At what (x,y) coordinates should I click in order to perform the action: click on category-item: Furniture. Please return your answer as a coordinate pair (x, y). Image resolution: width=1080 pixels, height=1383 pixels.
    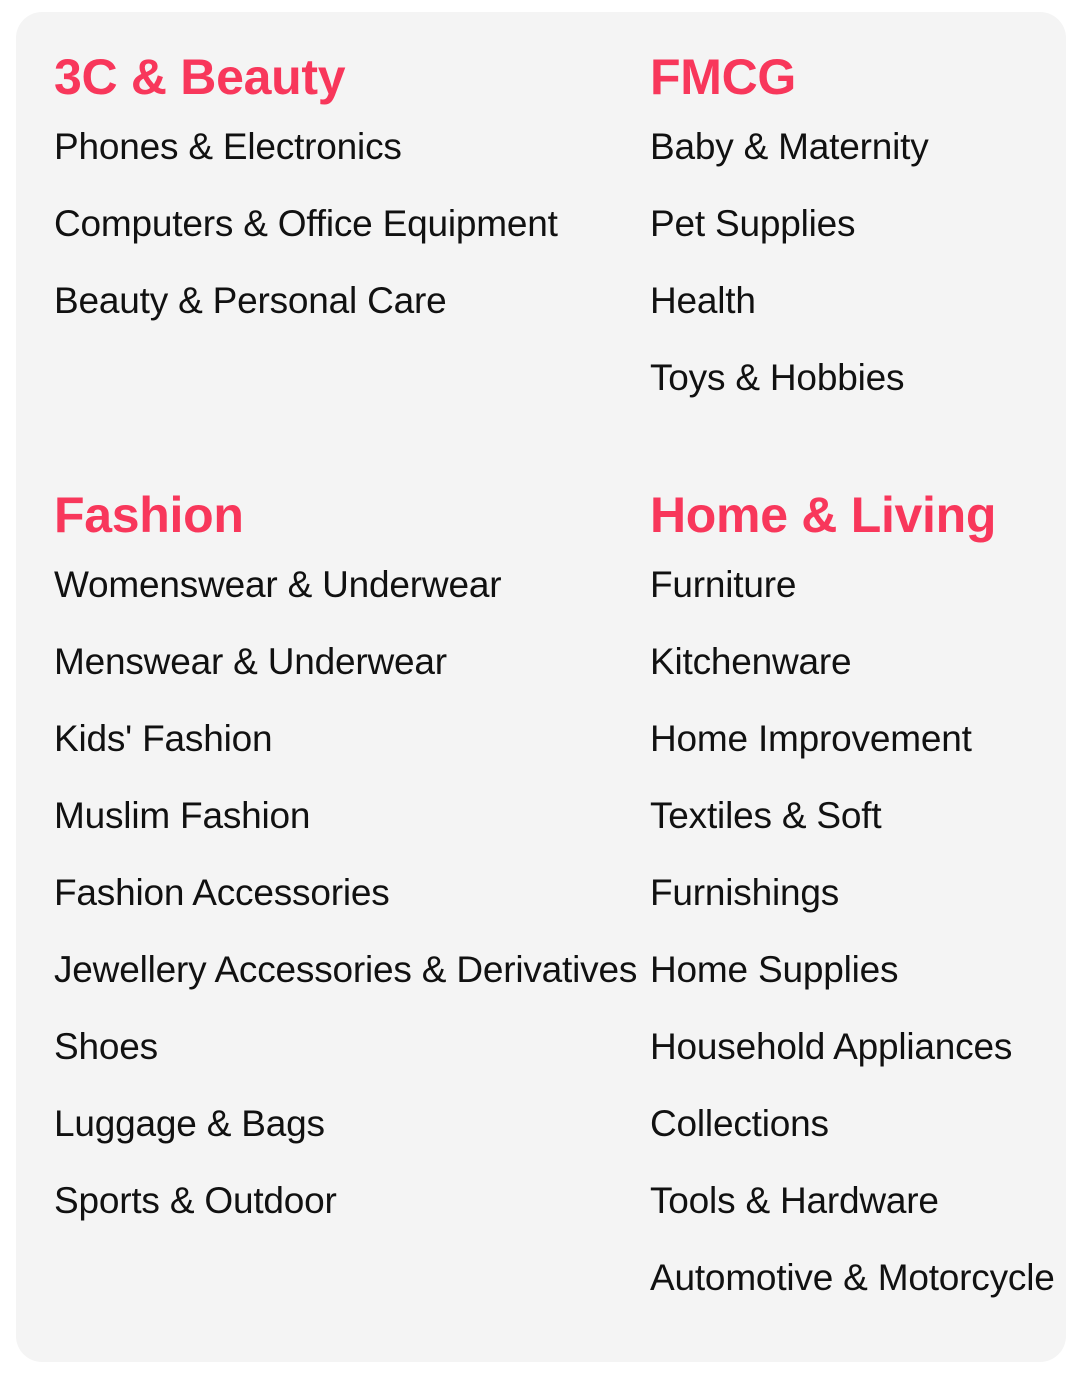
    Looking at the image, I should click on (858, 604).